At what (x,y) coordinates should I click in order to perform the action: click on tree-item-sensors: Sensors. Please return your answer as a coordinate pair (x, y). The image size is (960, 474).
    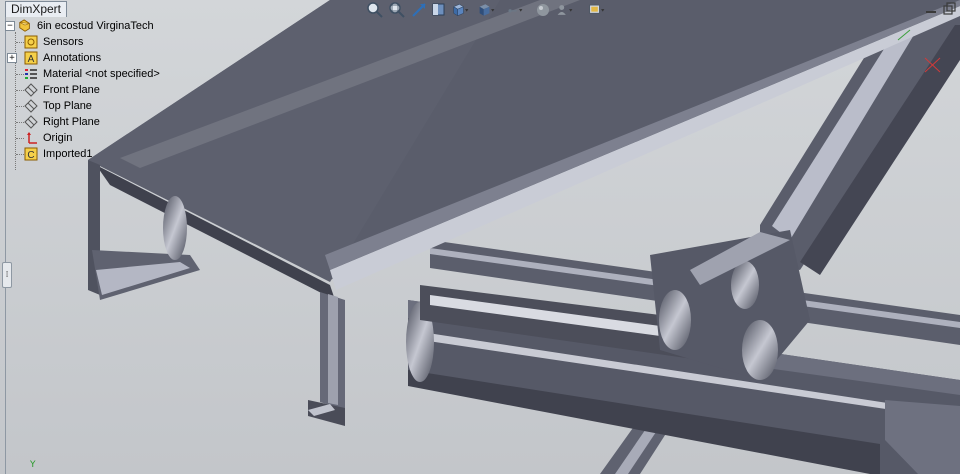
    Looking at the image, I should click on (80, 42).